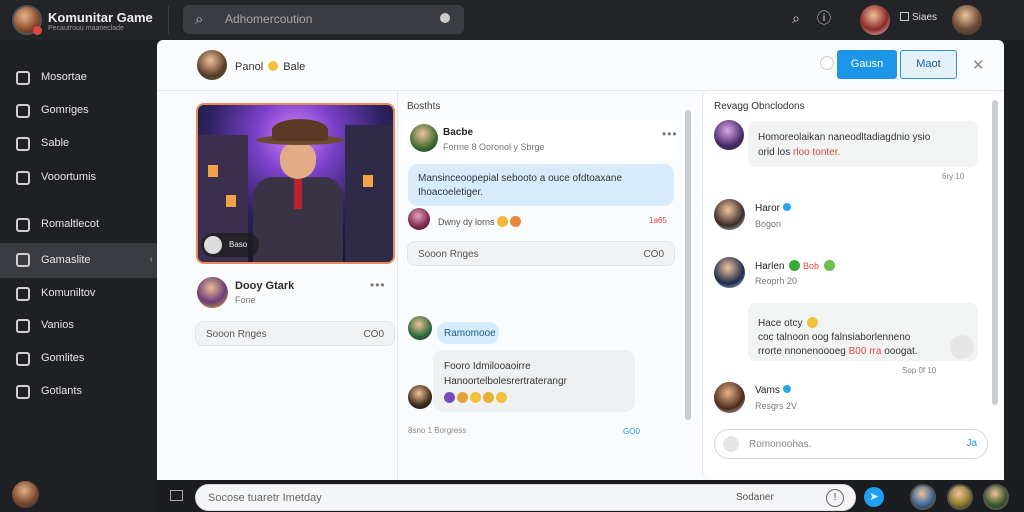  What do you see at coordinates (759, 106) in the screenshot?
I see `right-panel-title: Revagg Obnclodons` at bounding box center [759, 106].